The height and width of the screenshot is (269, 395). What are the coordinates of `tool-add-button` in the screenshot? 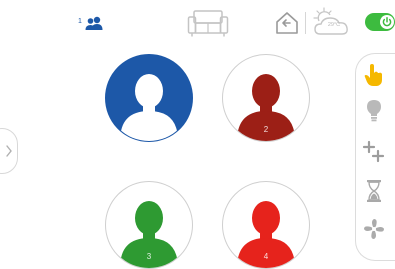 It's located at (374, 152).